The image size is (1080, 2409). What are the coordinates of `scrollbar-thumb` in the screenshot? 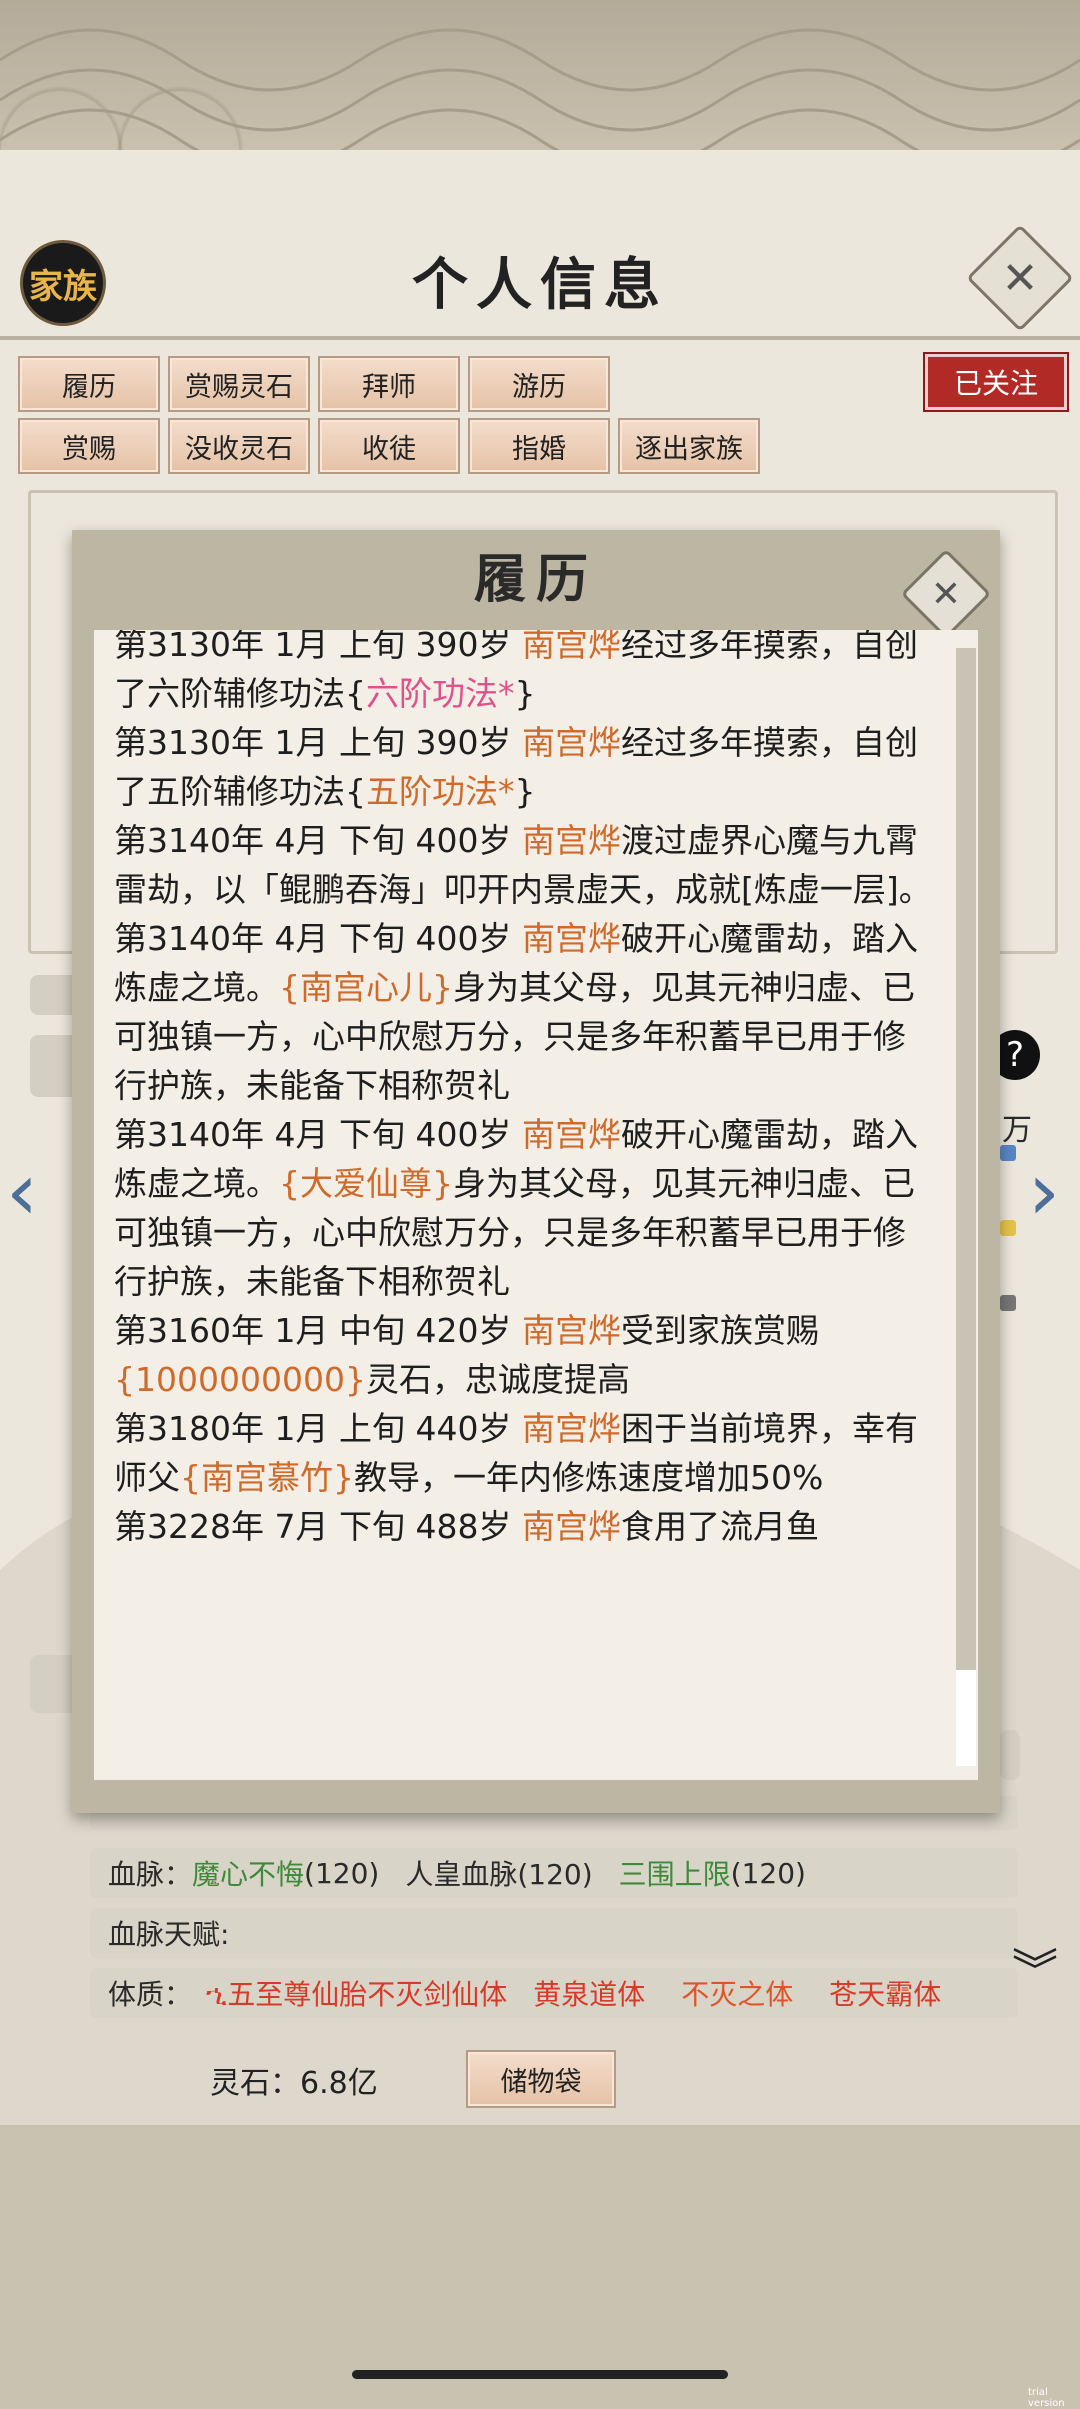 It's located at (966, 1718).